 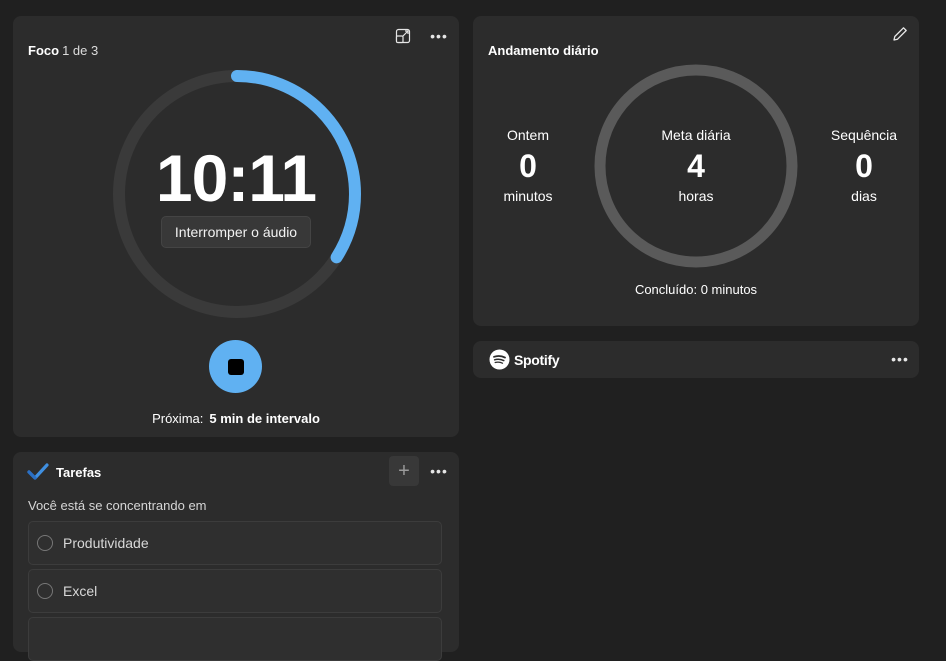 I want to click on yesterday-unit: minutos, so click(x=528, y=196).